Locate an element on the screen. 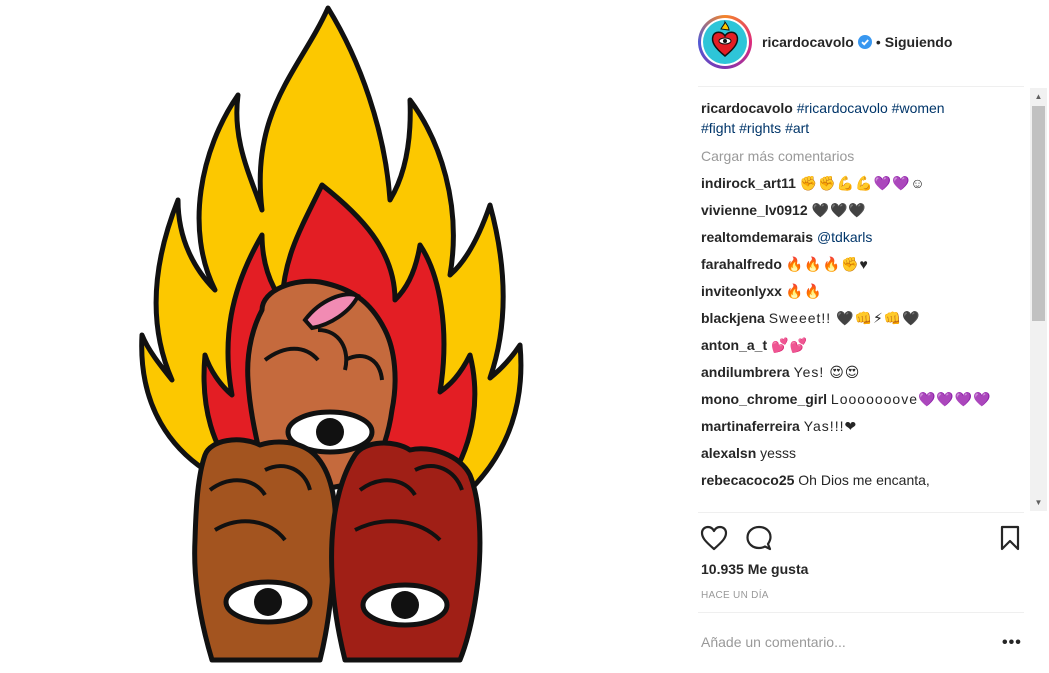 The height and width of the screenshot is (673, 1049). post-timestamp: HACE UN DÍA is located at coordinates (735, 595).